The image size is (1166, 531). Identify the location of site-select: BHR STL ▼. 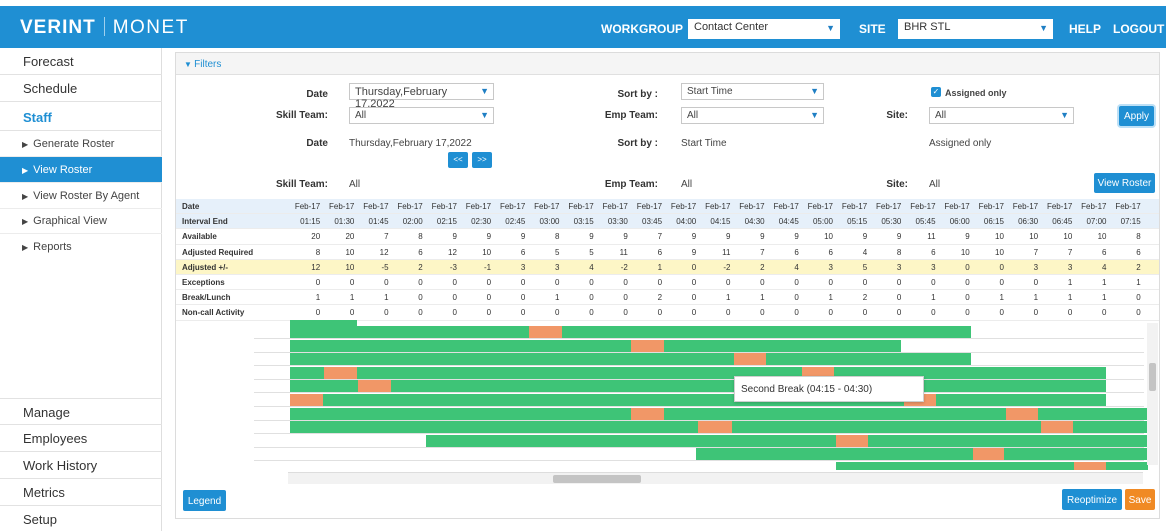
(975, 29).